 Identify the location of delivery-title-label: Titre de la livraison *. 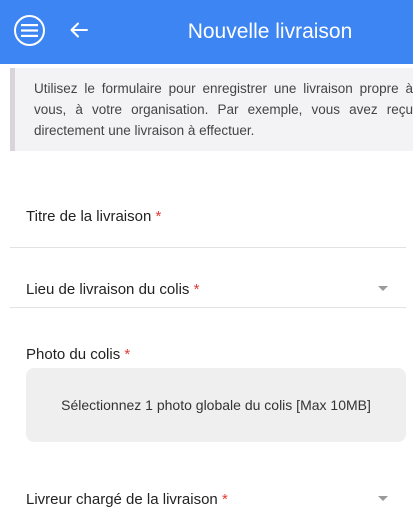
(94, 216).